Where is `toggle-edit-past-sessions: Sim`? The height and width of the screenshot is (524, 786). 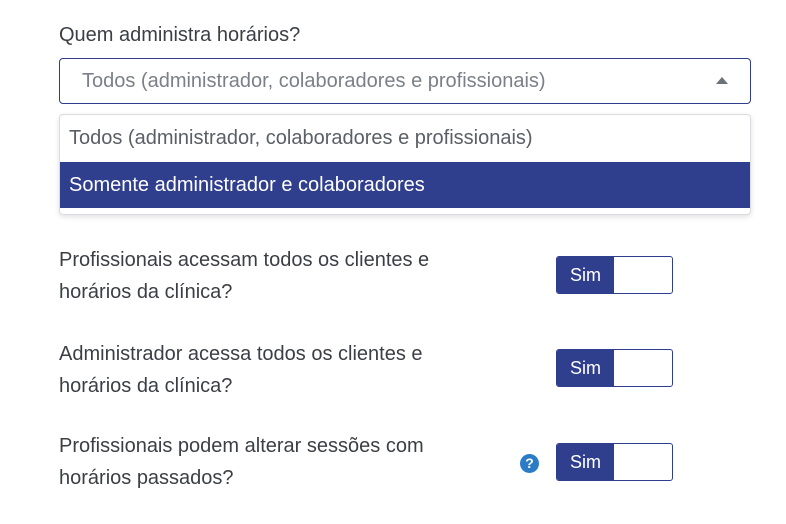
toggle-edit-past-sessions: Sim is located at coordinates (614, 462).